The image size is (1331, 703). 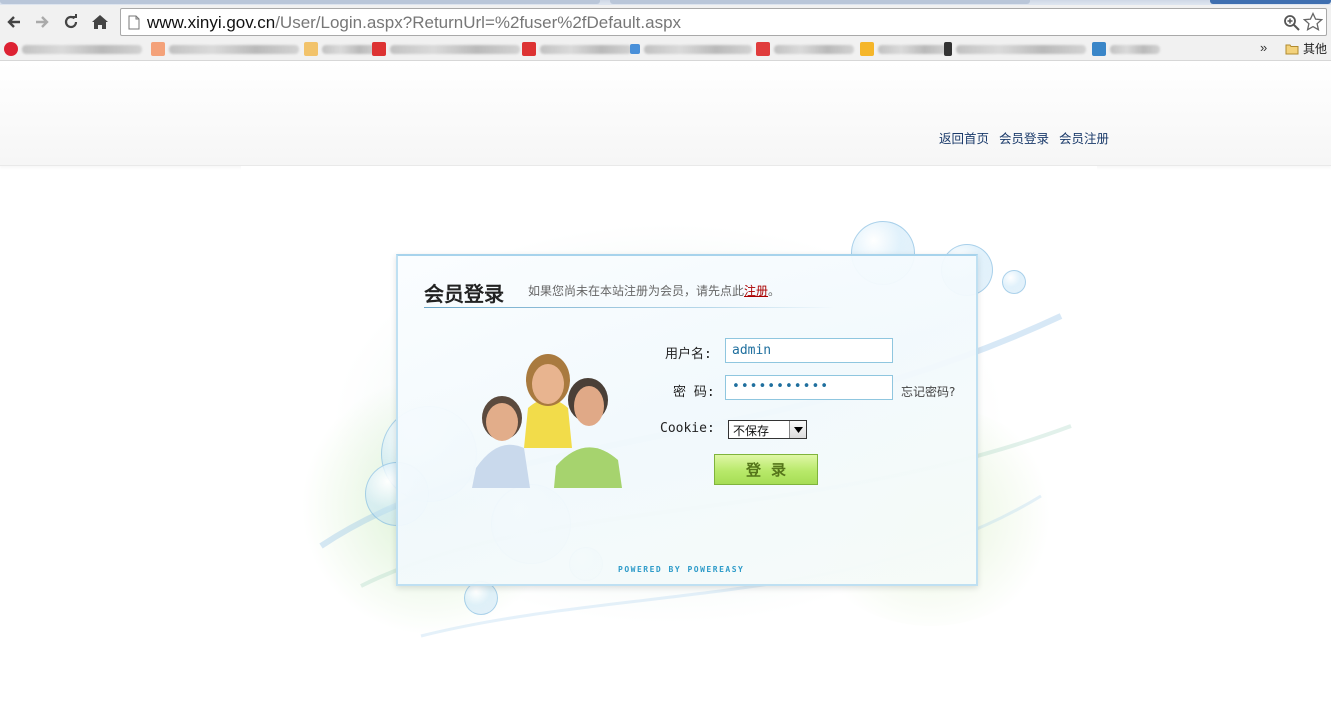 What do you see at coordinates (665, 114) in the screenshot?
I see `site-header: 返回首页 会员登录 会员注册` at bounding box center [665, 114].